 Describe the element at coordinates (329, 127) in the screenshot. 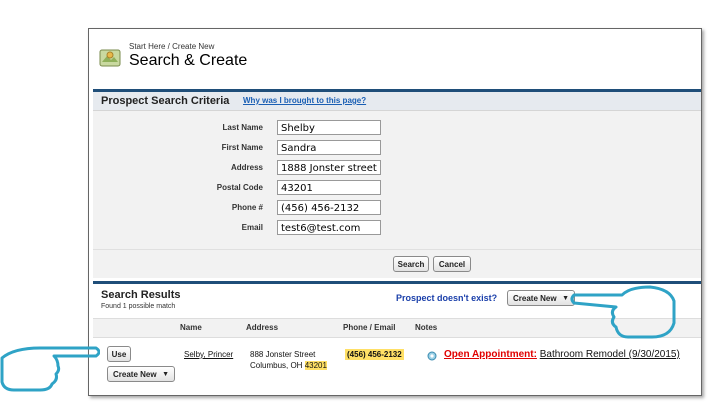

I see `last-name-input: Shelby` at that location.